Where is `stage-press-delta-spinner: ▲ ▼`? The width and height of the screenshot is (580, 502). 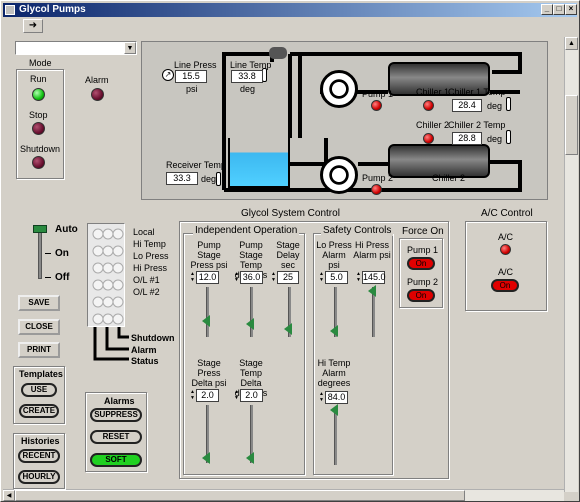
stage-press-delta-spinner: ▲ ▼ is located at coordinates (192, 395).